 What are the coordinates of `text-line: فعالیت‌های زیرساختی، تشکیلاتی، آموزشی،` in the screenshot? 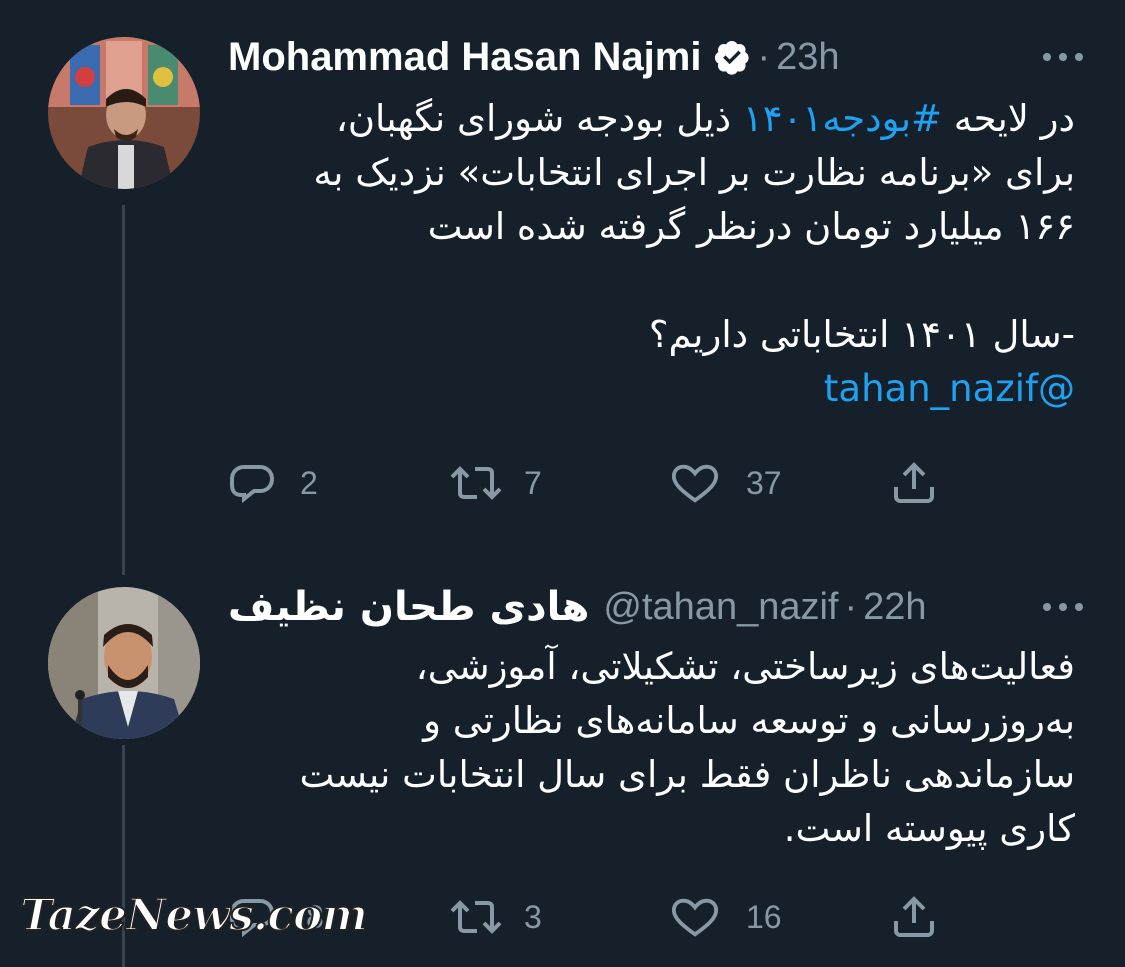 It's located at (745, 666).